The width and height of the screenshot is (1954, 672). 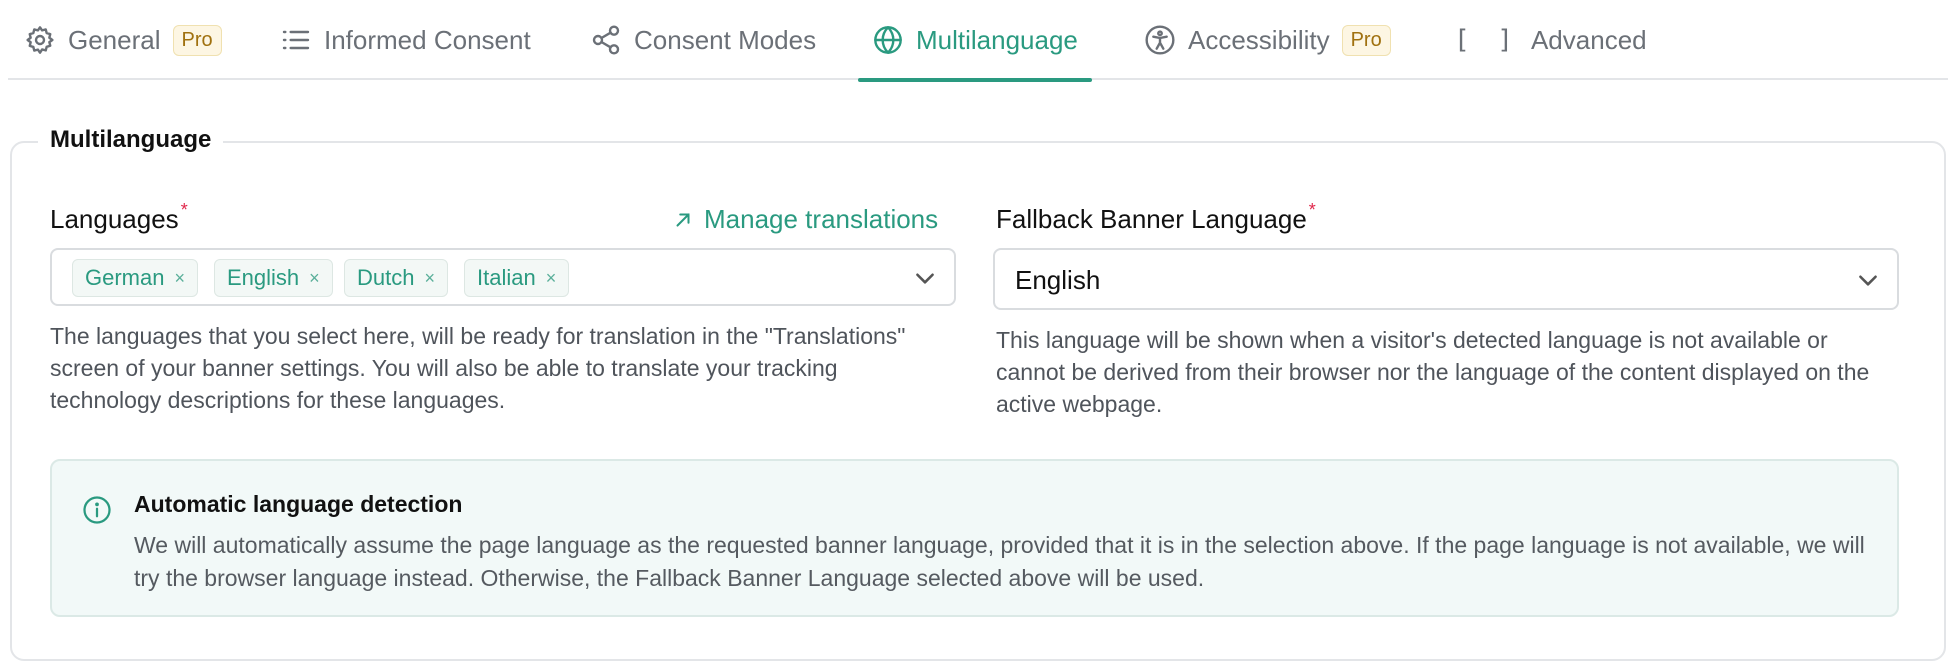 I want to click on list-icon, so click(x=296, y=40).